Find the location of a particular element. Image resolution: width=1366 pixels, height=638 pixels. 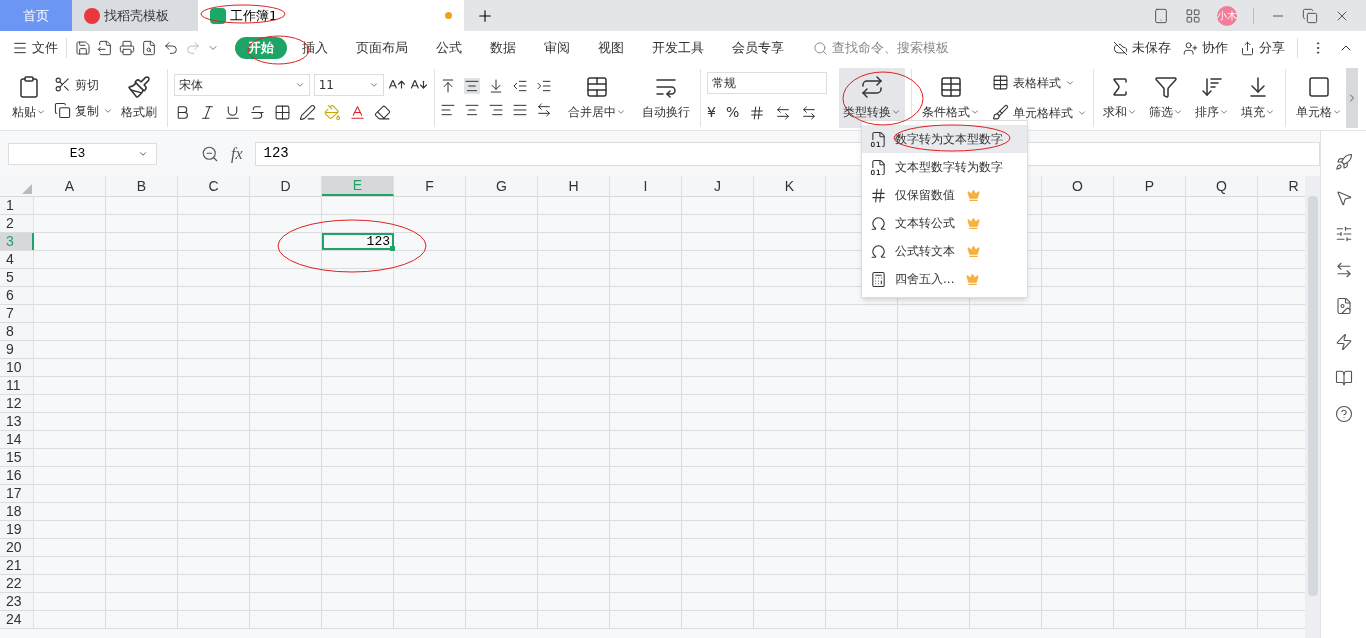

collaborate-button: 协作 is located at coordinates (1215, 48).